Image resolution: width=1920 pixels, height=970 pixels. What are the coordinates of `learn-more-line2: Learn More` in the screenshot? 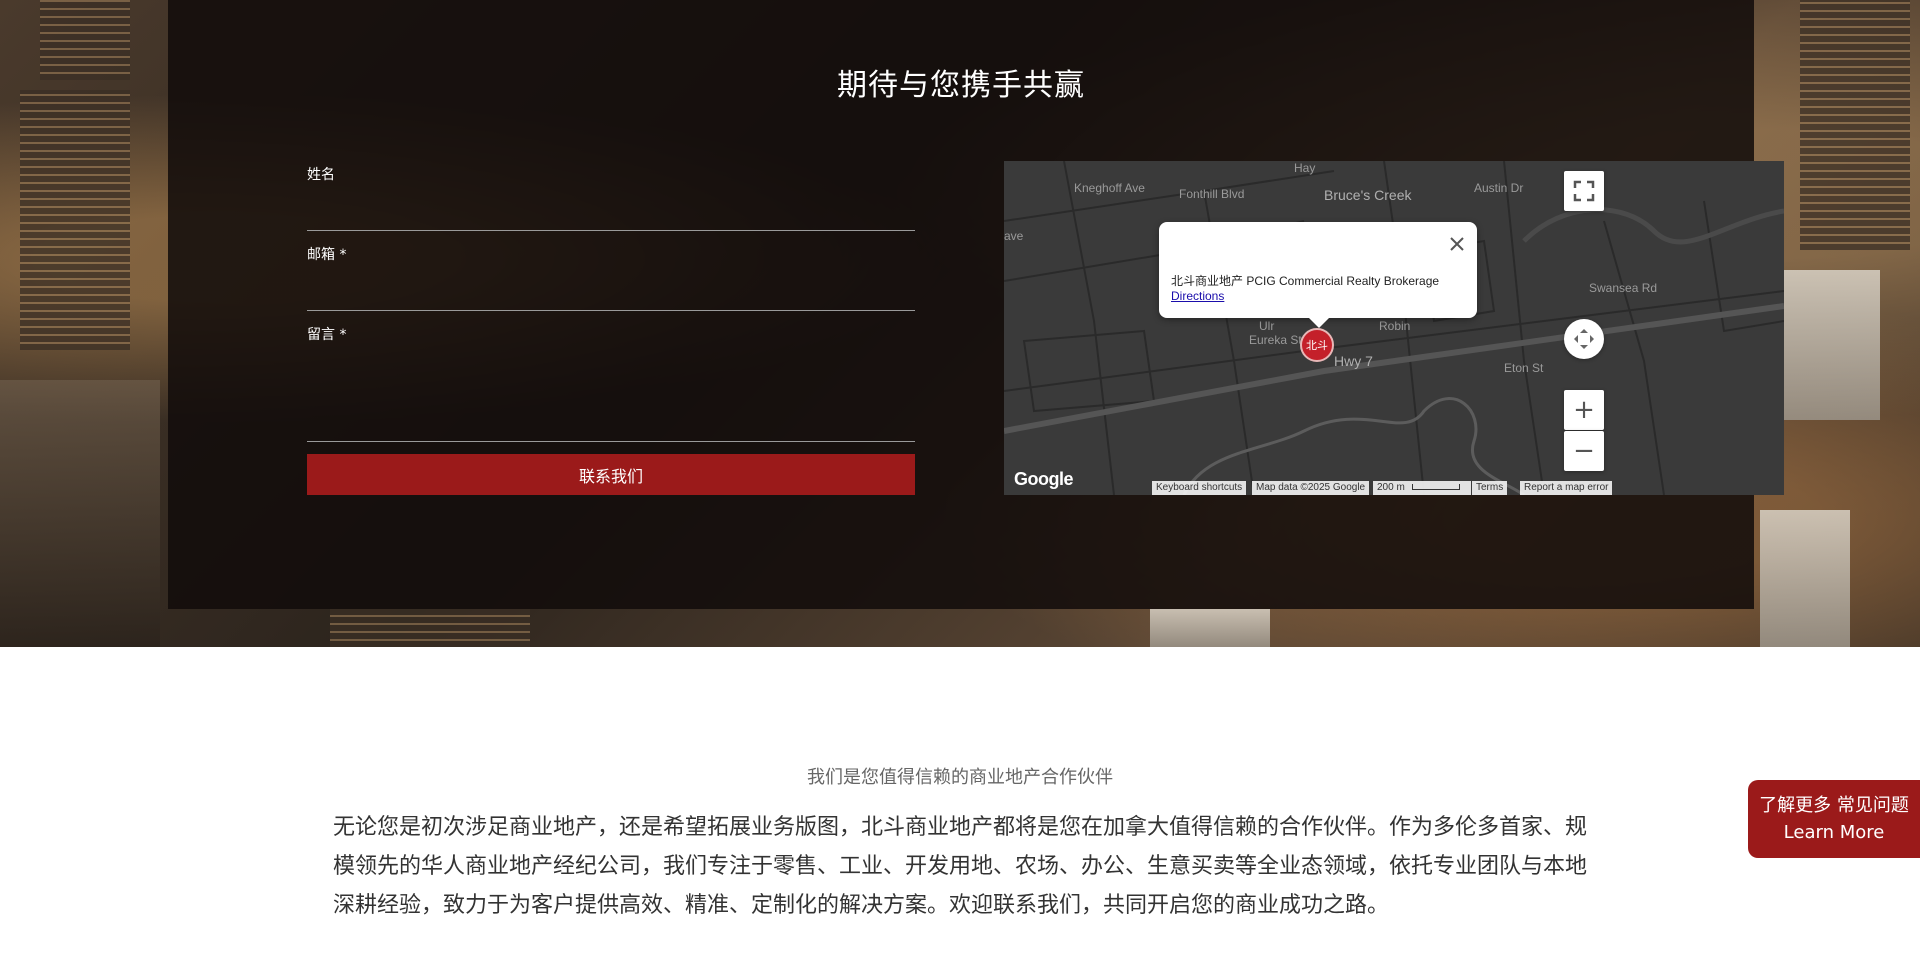 It's located at (1834, 832).